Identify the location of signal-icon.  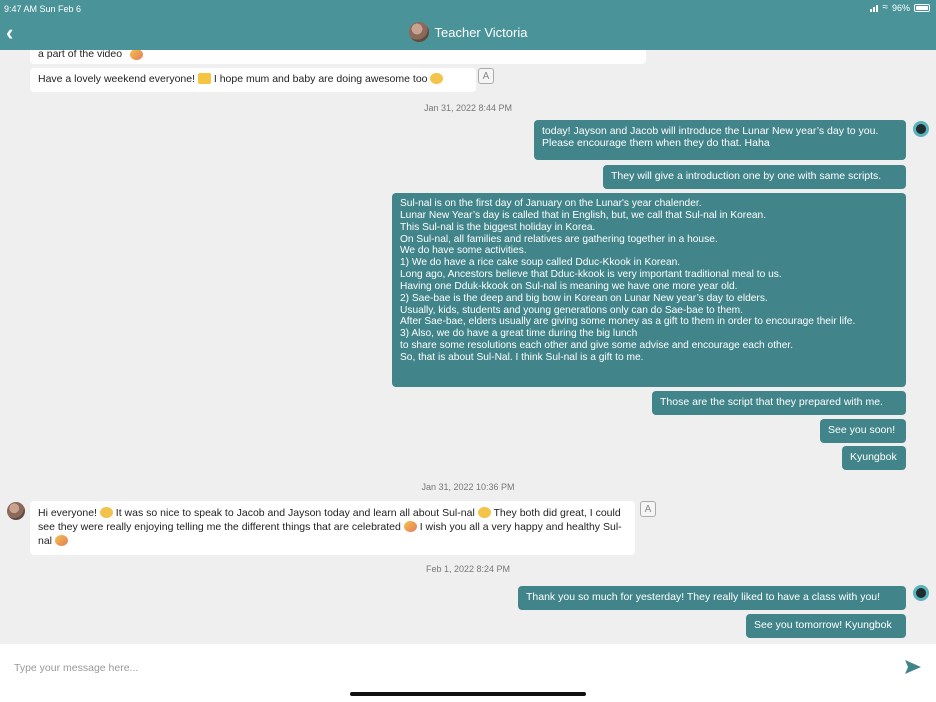
(874, 8).